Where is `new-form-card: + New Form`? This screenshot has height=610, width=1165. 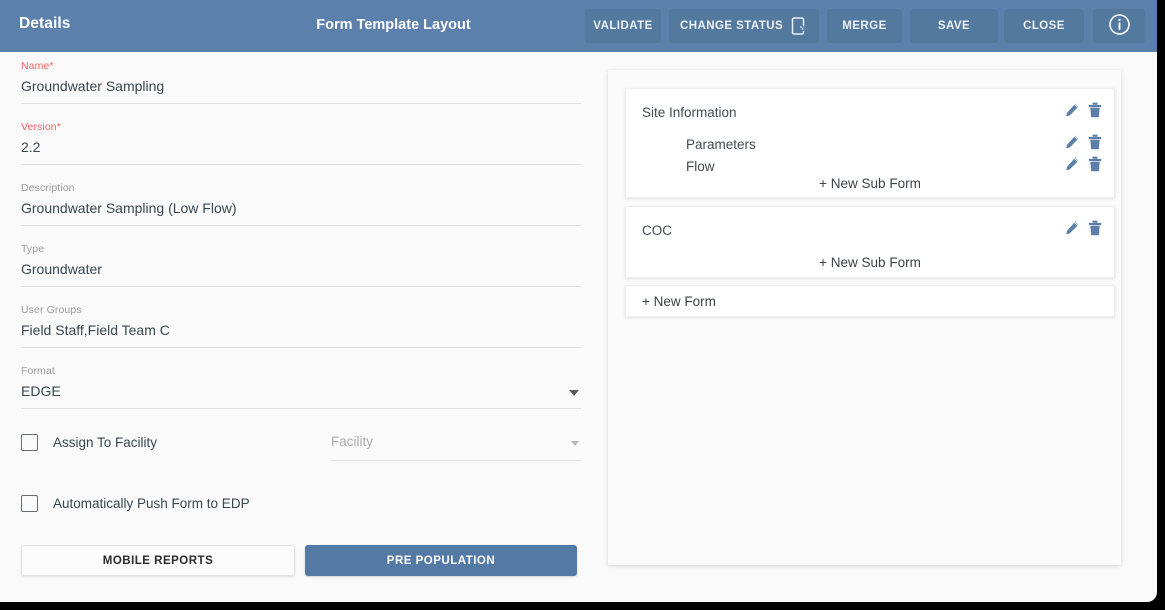 new-form-card: + New Form is located at coordinates (870, 301).